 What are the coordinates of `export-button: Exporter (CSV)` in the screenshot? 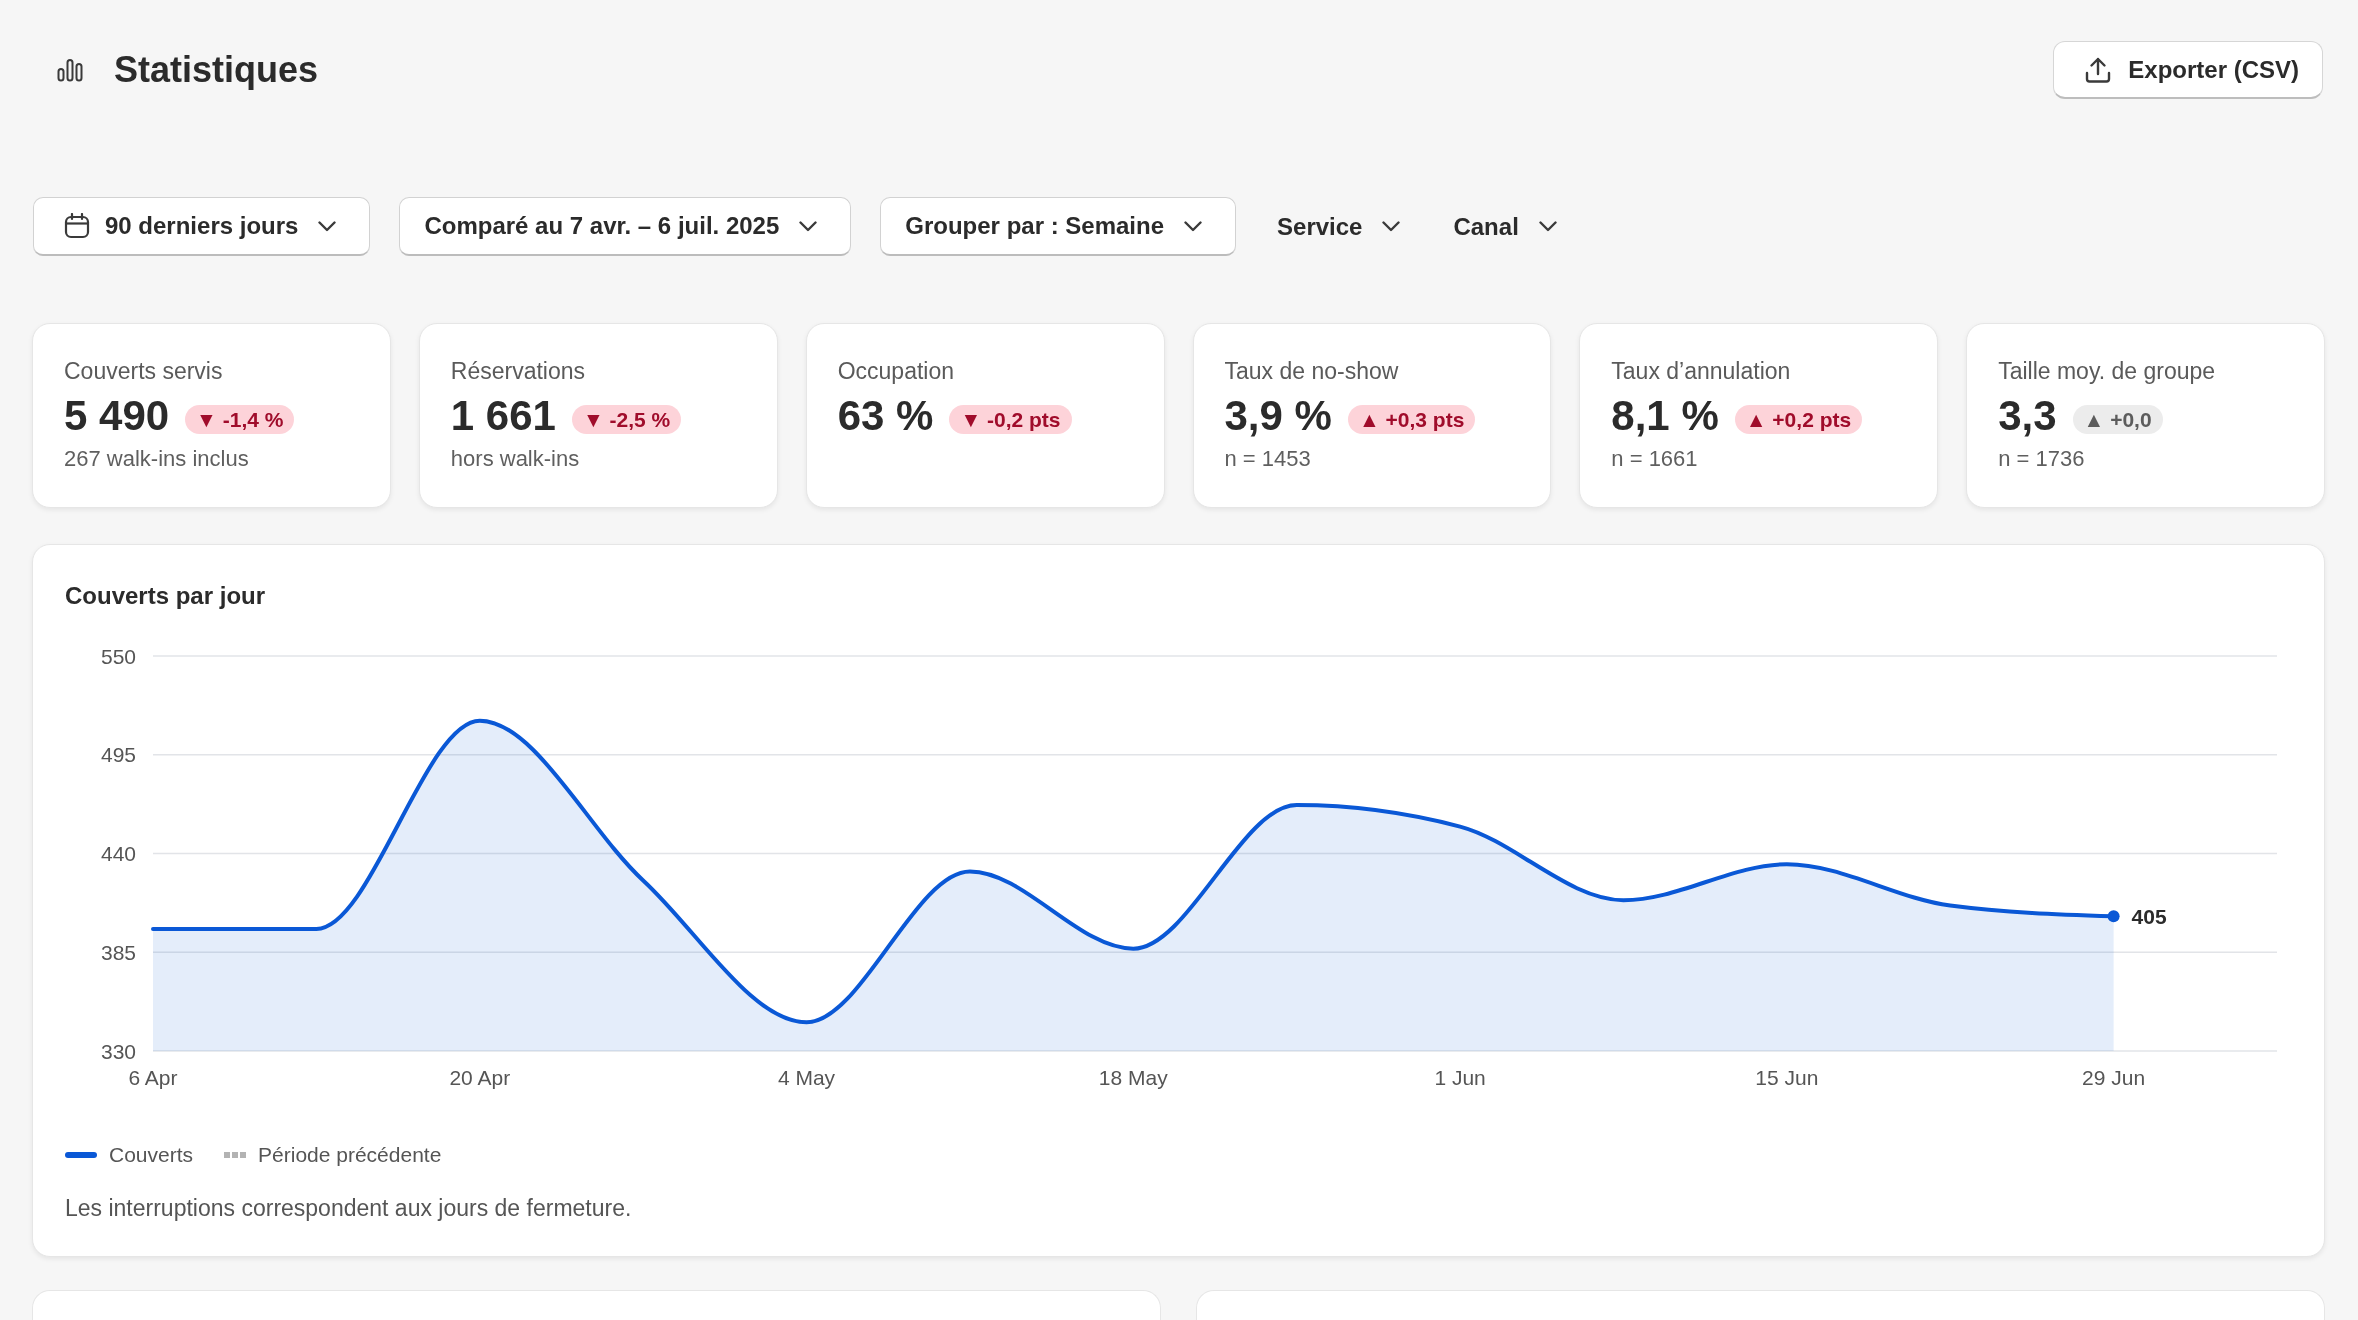 It's located at (2188, 70).